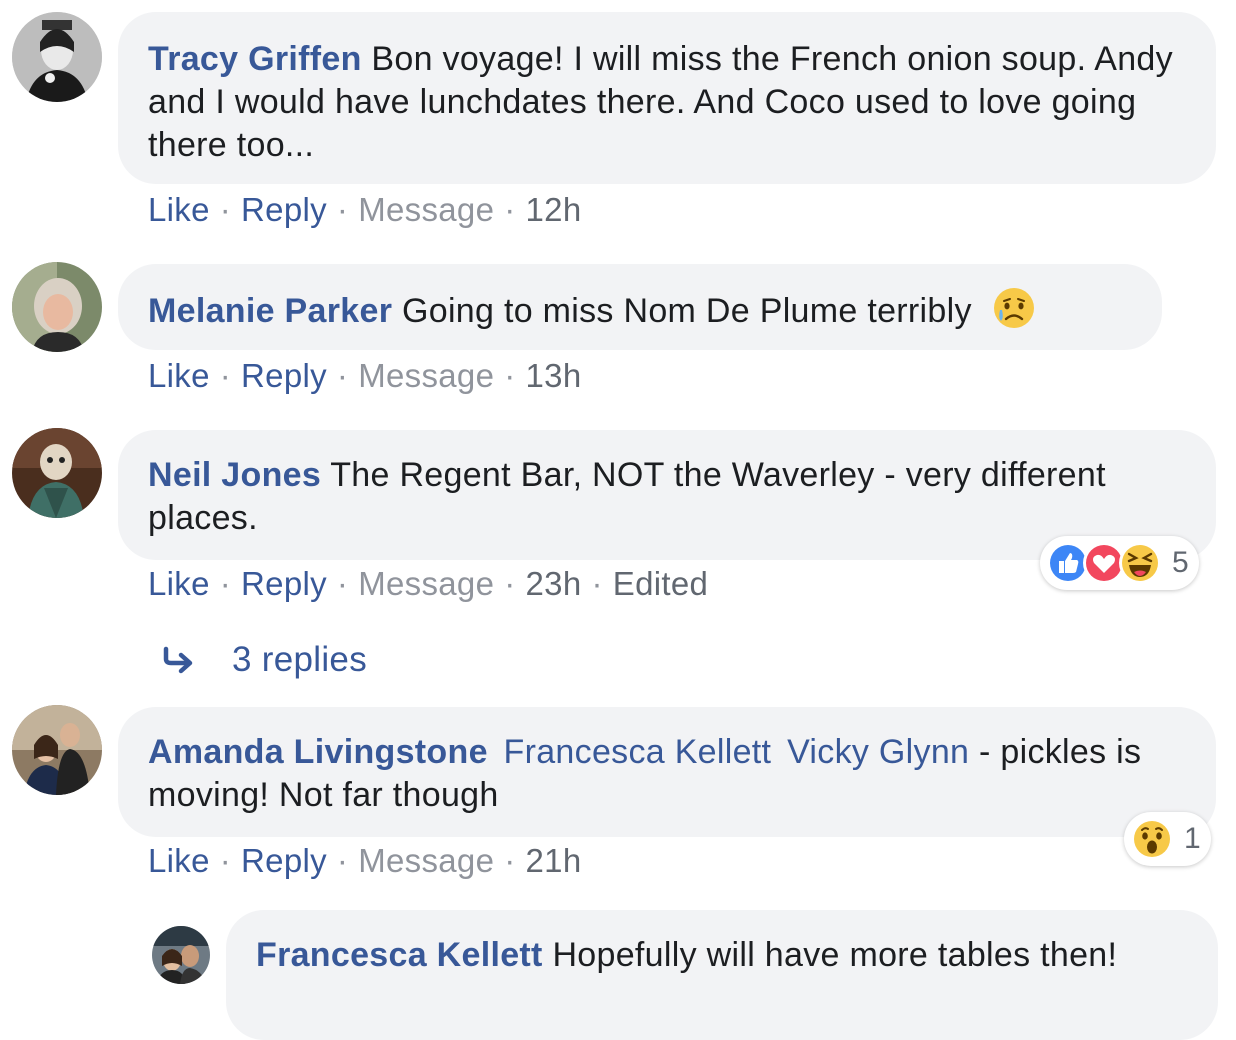  What do you see at coordinates (660, 583) in the screenshot?
I see `edited-label: Edited` at bounding box center [660, 583].